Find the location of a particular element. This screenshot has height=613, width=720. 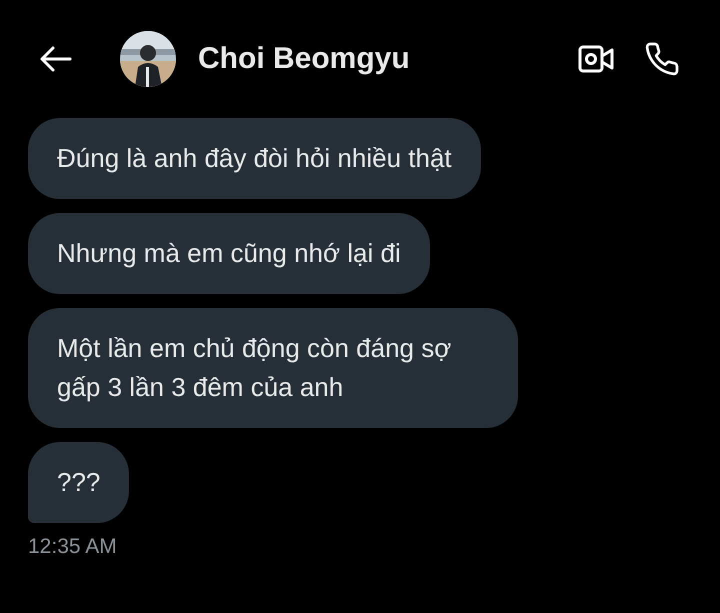

phone-icon is located at coordinates (662, 59).